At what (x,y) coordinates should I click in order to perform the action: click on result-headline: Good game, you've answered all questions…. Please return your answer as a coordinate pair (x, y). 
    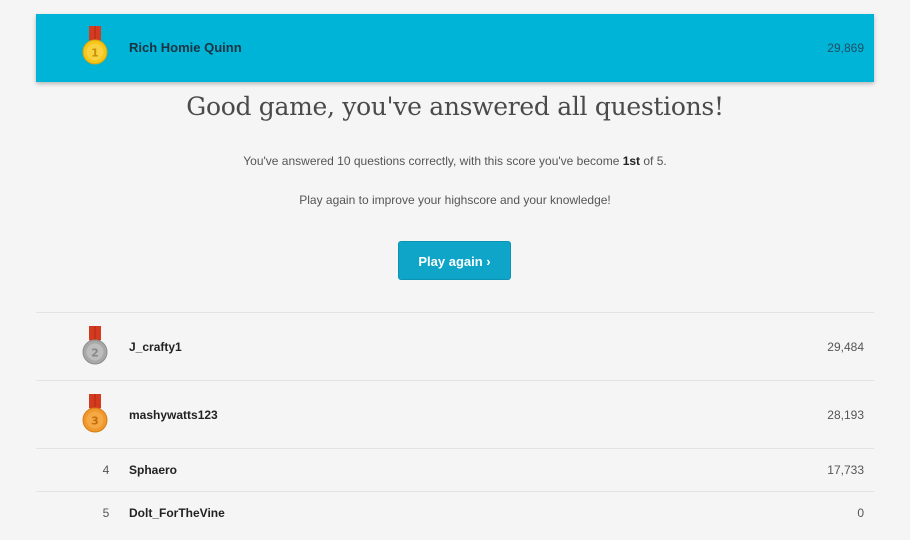
    Looking at the image, I should click on (455, 106).